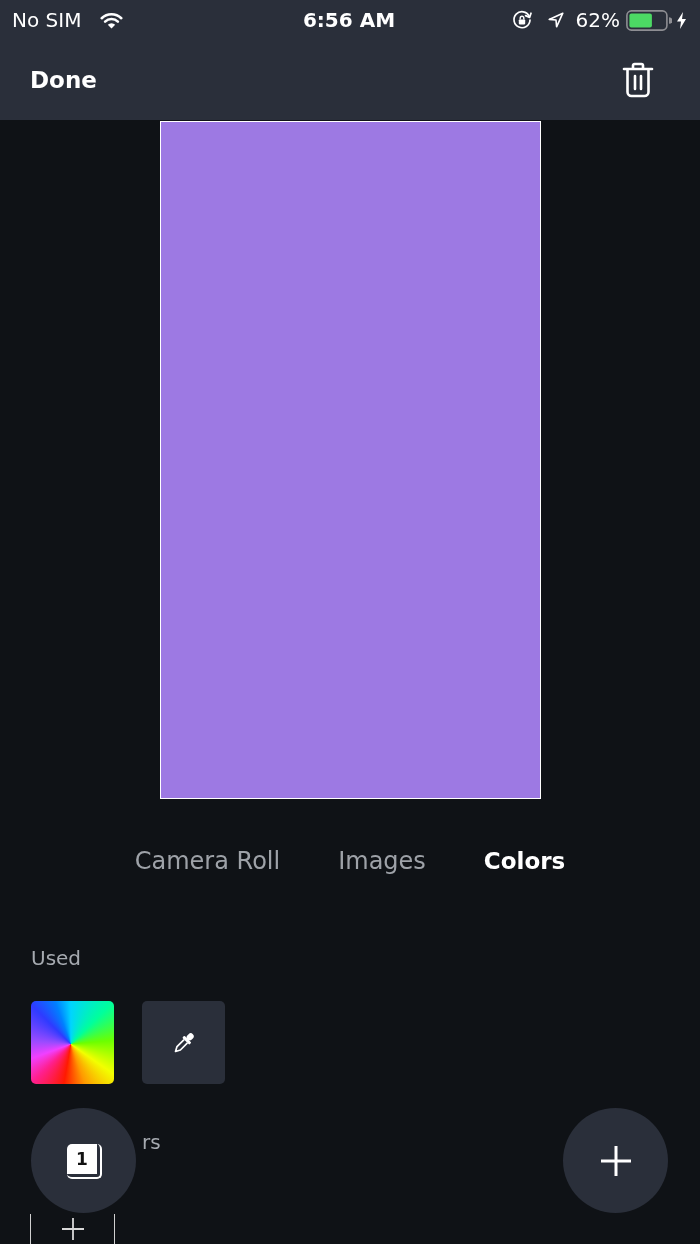  Describe the element at coordinates (47, 20) in the screenshot. I see `carrier-label: No SIM` at that location.